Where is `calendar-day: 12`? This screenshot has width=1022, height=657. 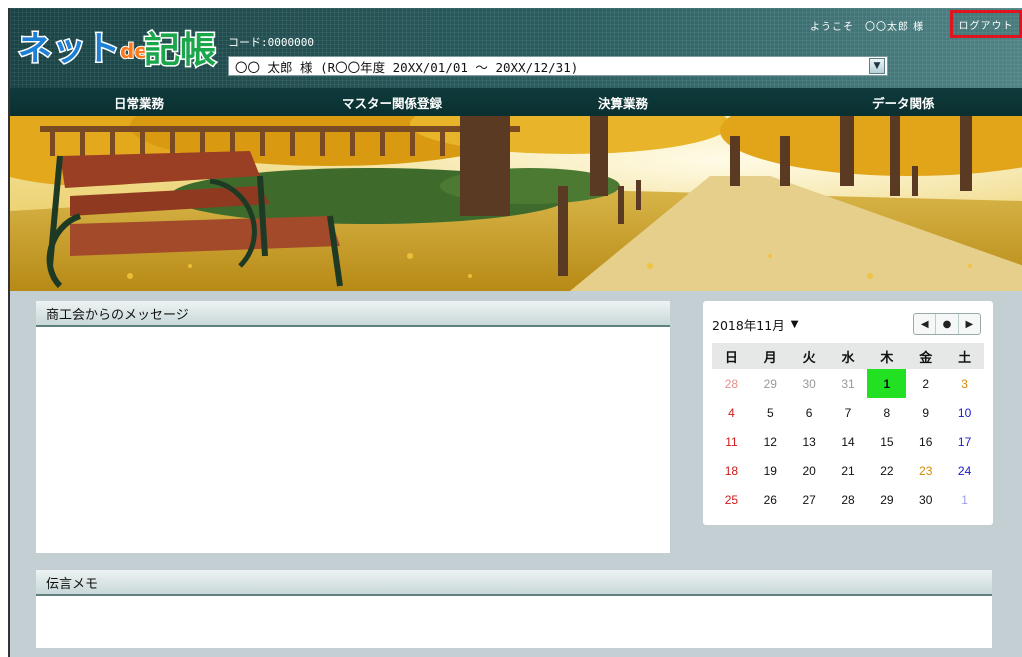
calendar-day: 12 is located at coordinates (770, 441).